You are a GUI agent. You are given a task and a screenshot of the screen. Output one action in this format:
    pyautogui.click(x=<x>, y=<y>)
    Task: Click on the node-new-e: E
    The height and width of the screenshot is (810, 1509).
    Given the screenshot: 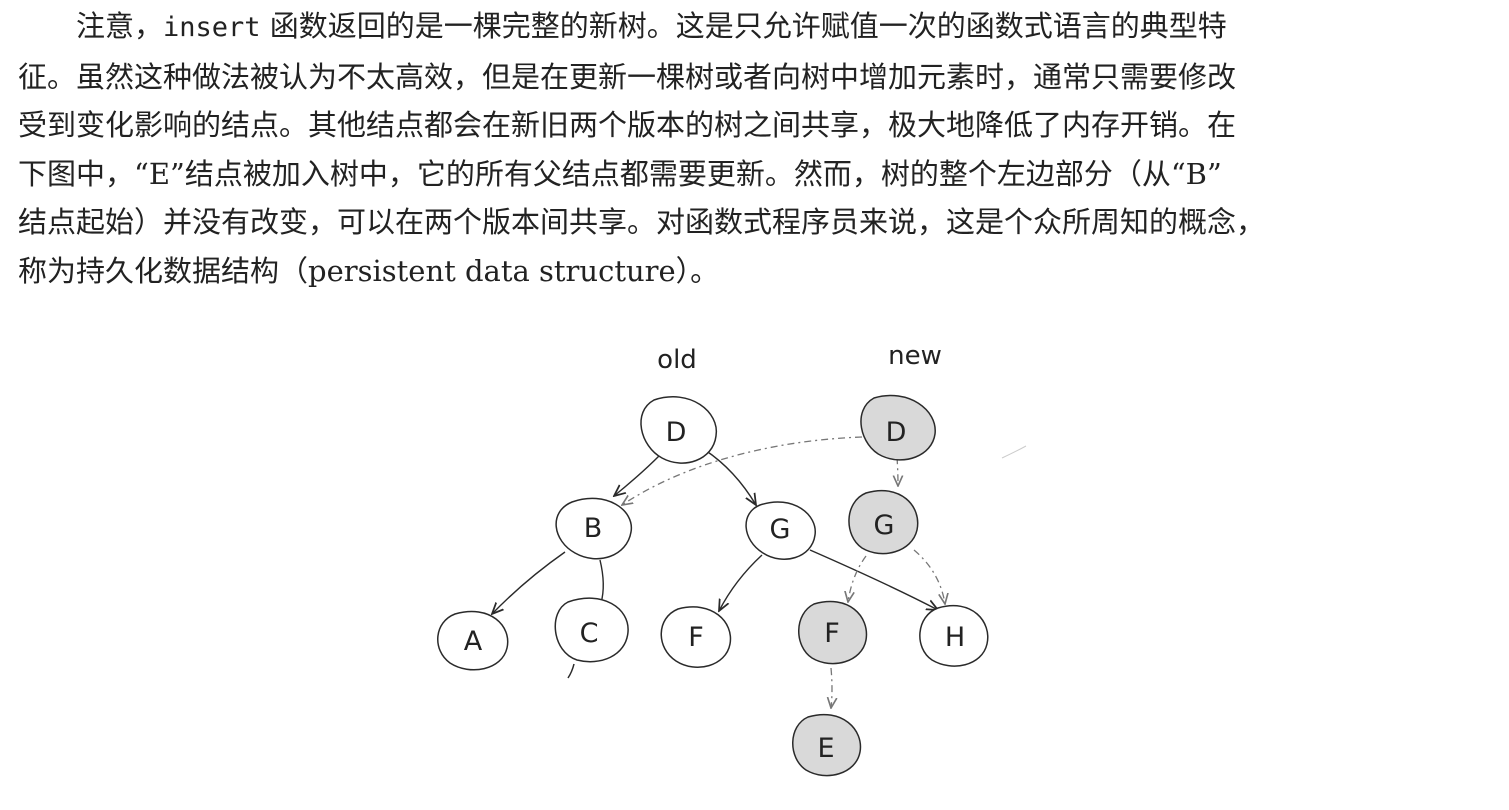 What is the action you would take?
    pyautogui.click(x=827, y=745)
    